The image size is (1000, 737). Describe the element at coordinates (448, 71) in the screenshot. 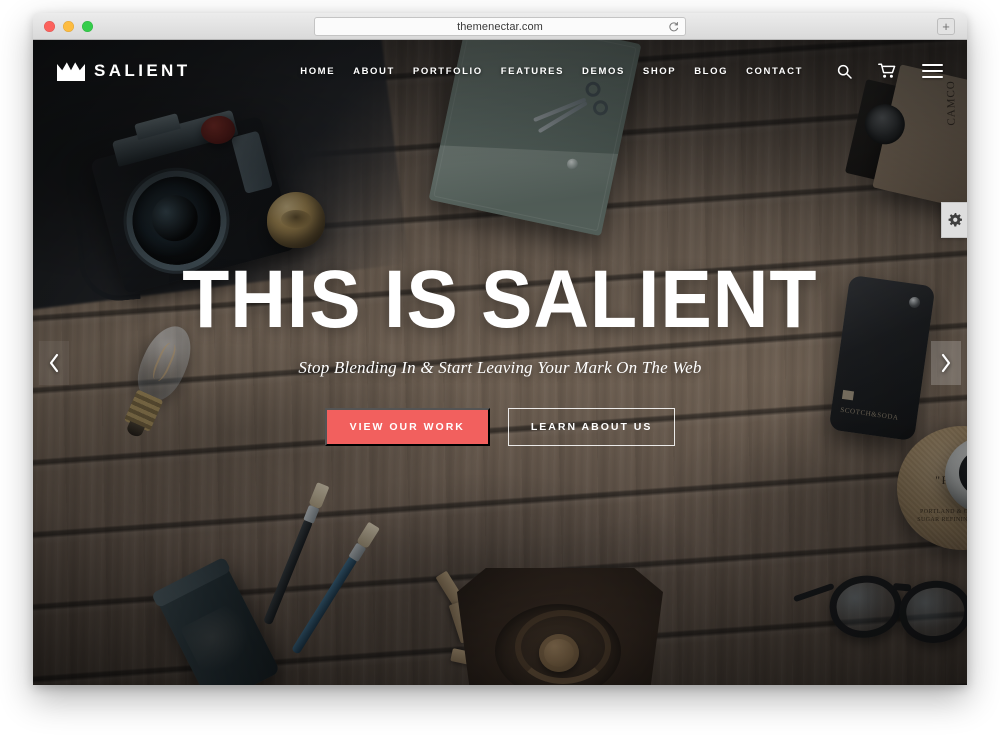

I see `nav-item-portfolio: PORTFOLIO` at that location.